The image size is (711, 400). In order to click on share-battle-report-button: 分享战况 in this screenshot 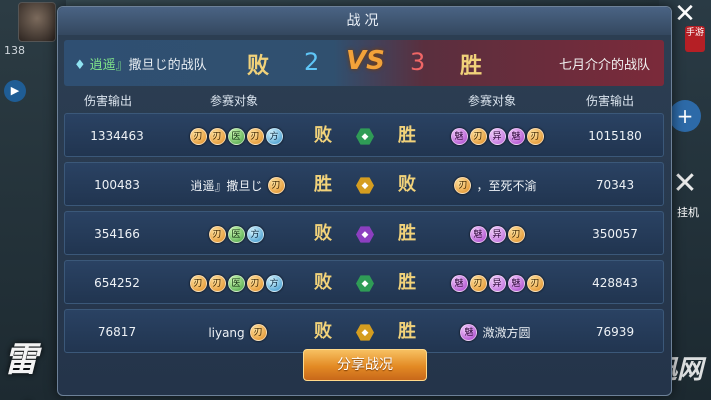, I will do `click(365, 365)`.